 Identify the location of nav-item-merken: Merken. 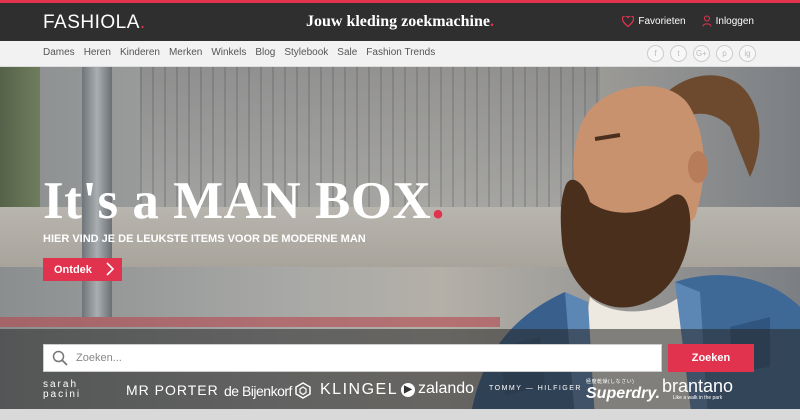
(185, 52).